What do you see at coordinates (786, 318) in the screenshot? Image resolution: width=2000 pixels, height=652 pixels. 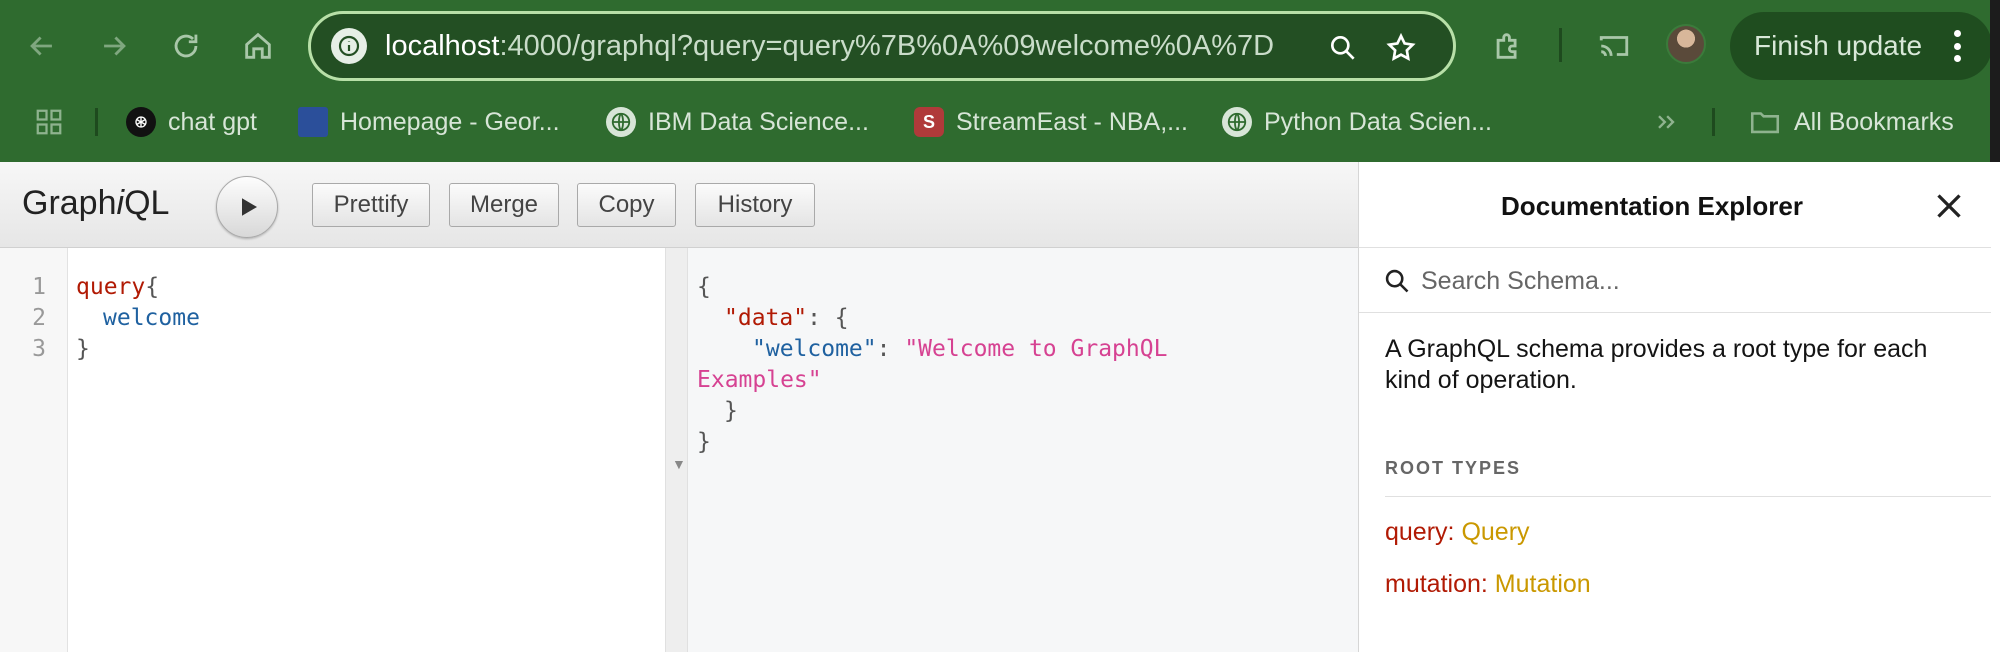 I see `result-line-2: "data": {` at bounding box center [786, 318].